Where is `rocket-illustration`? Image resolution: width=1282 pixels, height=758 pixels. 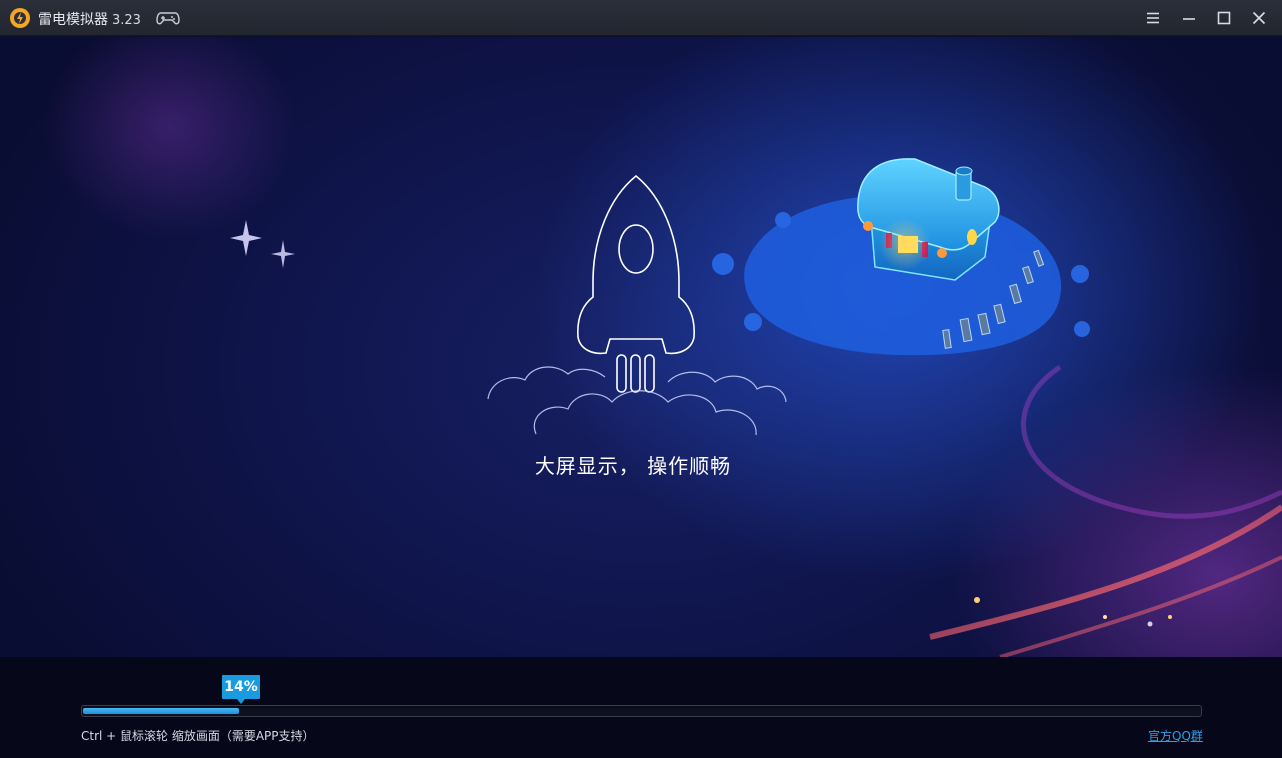
rocket-illustration is located at coordinates (636, 283).